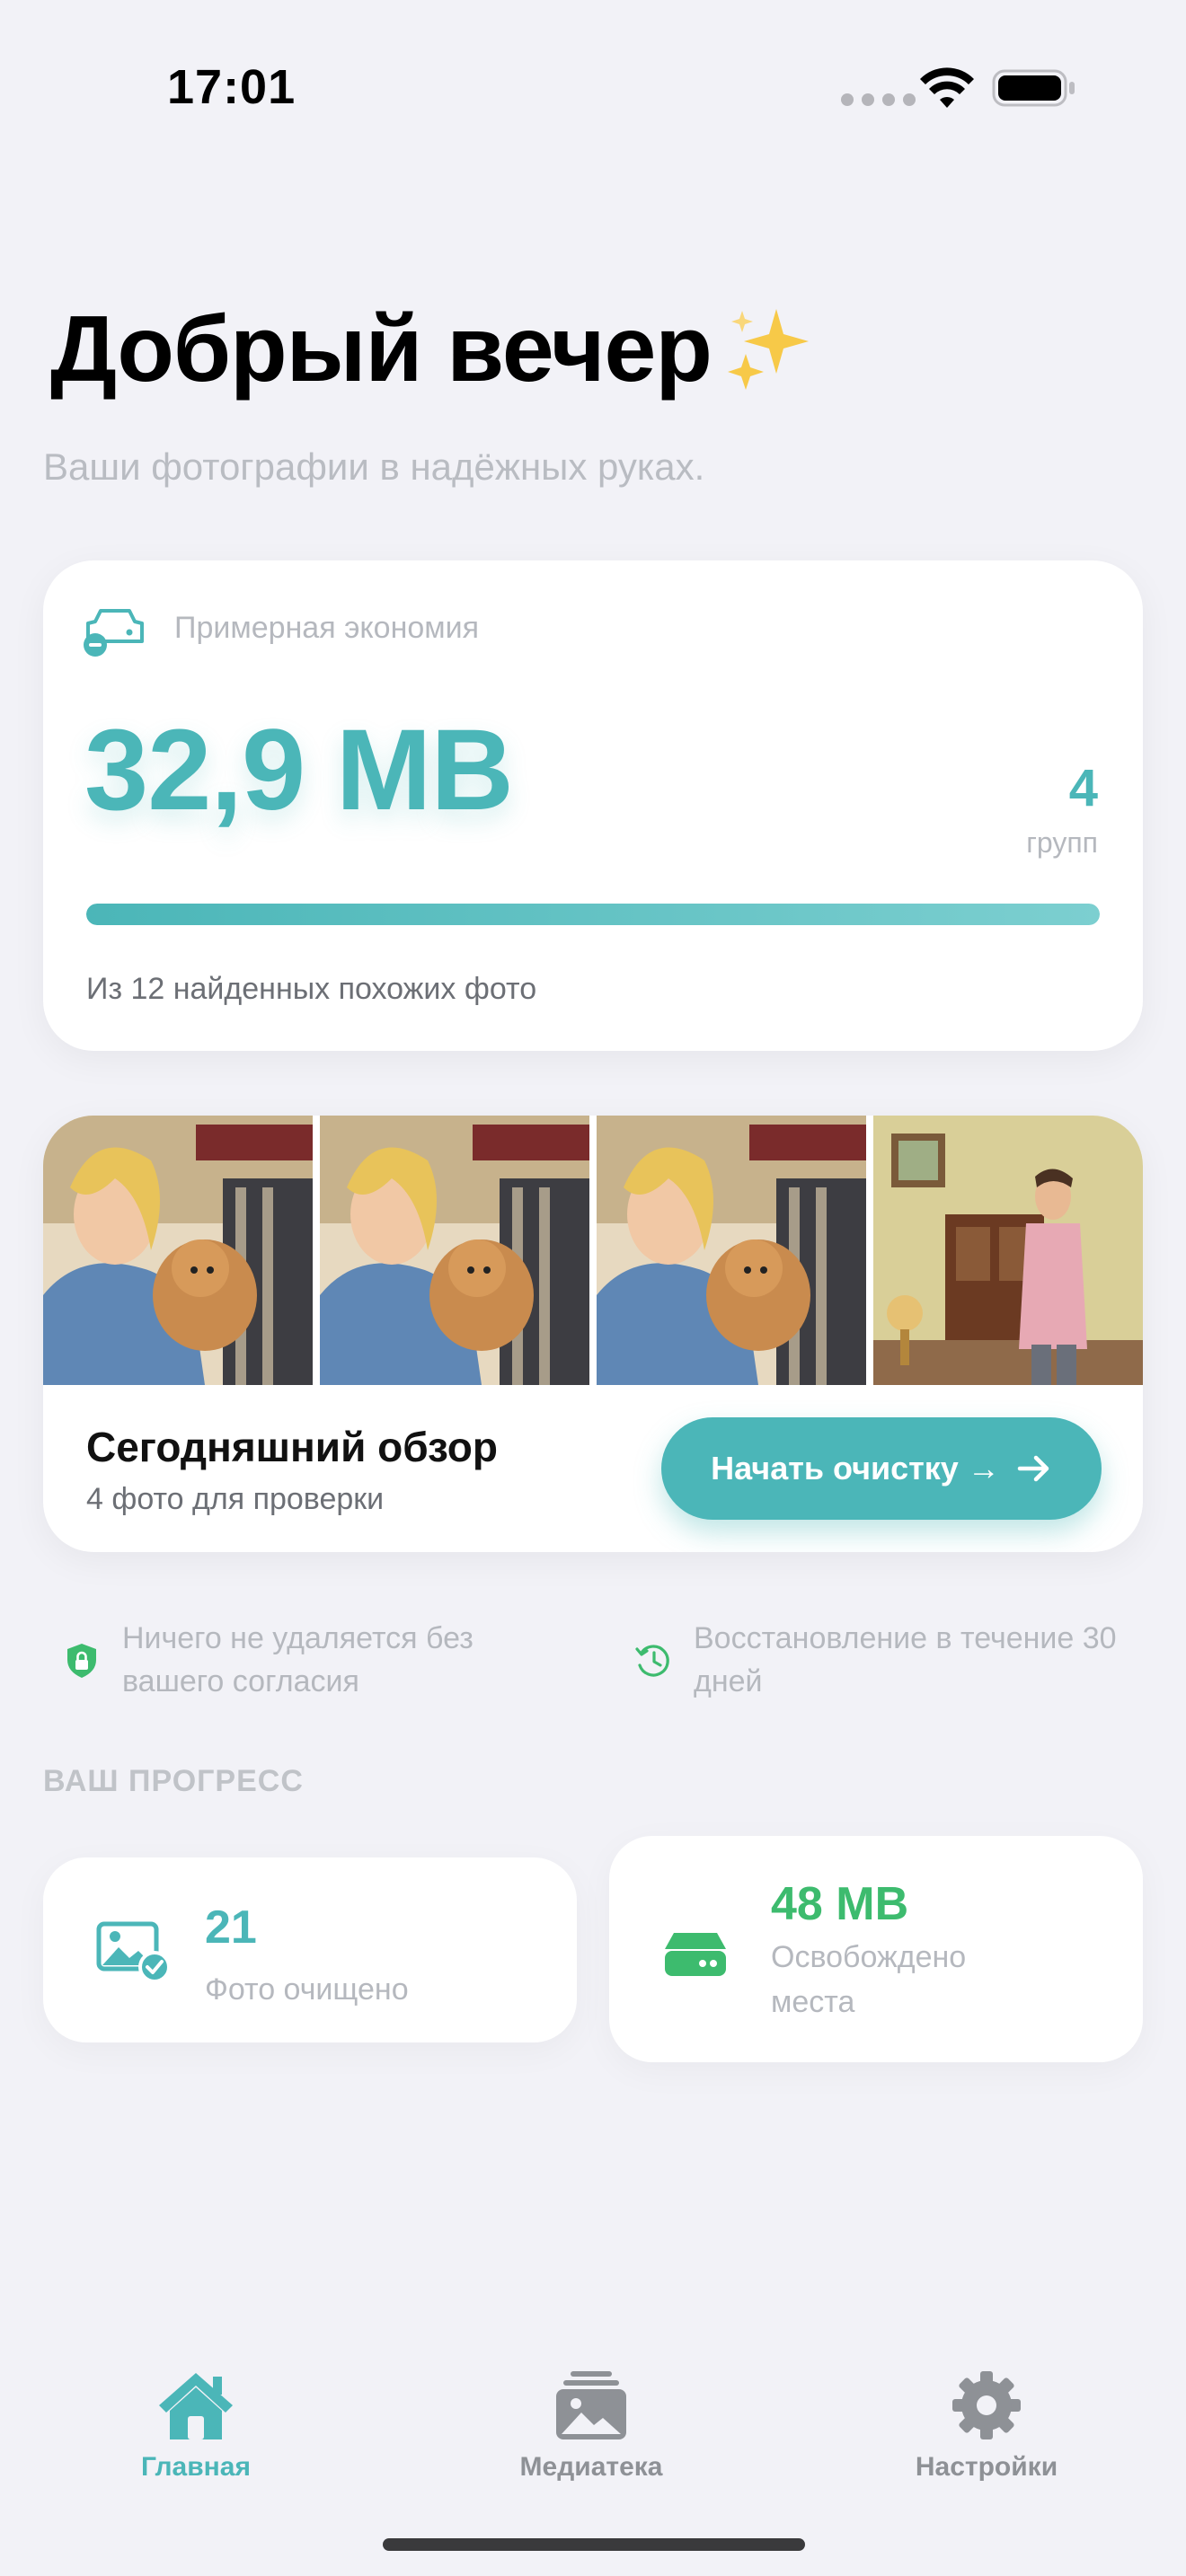 This screenshot has width=1186, height=2576. I want to click on photo-thumbnails, so click(593, 1250).